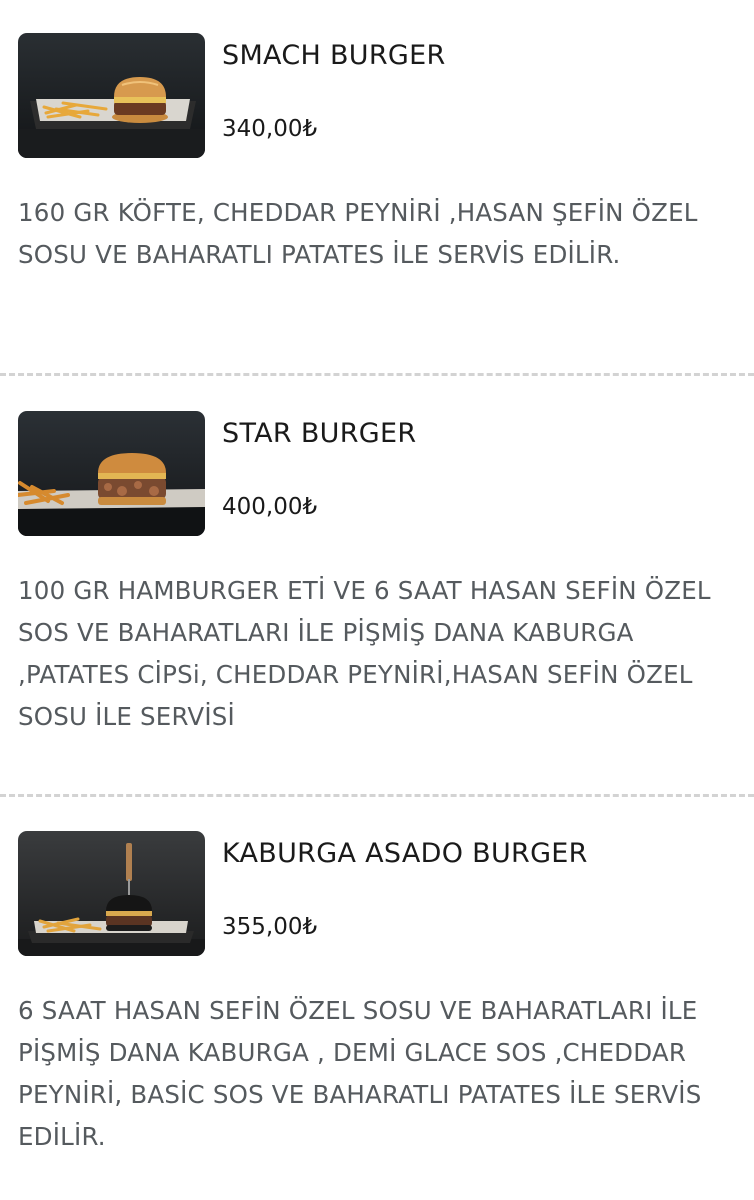 The image size is (754, 1200). Describe the element at coordinates (270, 507) in the screenshot. I see `item-price: 400,00₺` at that location.